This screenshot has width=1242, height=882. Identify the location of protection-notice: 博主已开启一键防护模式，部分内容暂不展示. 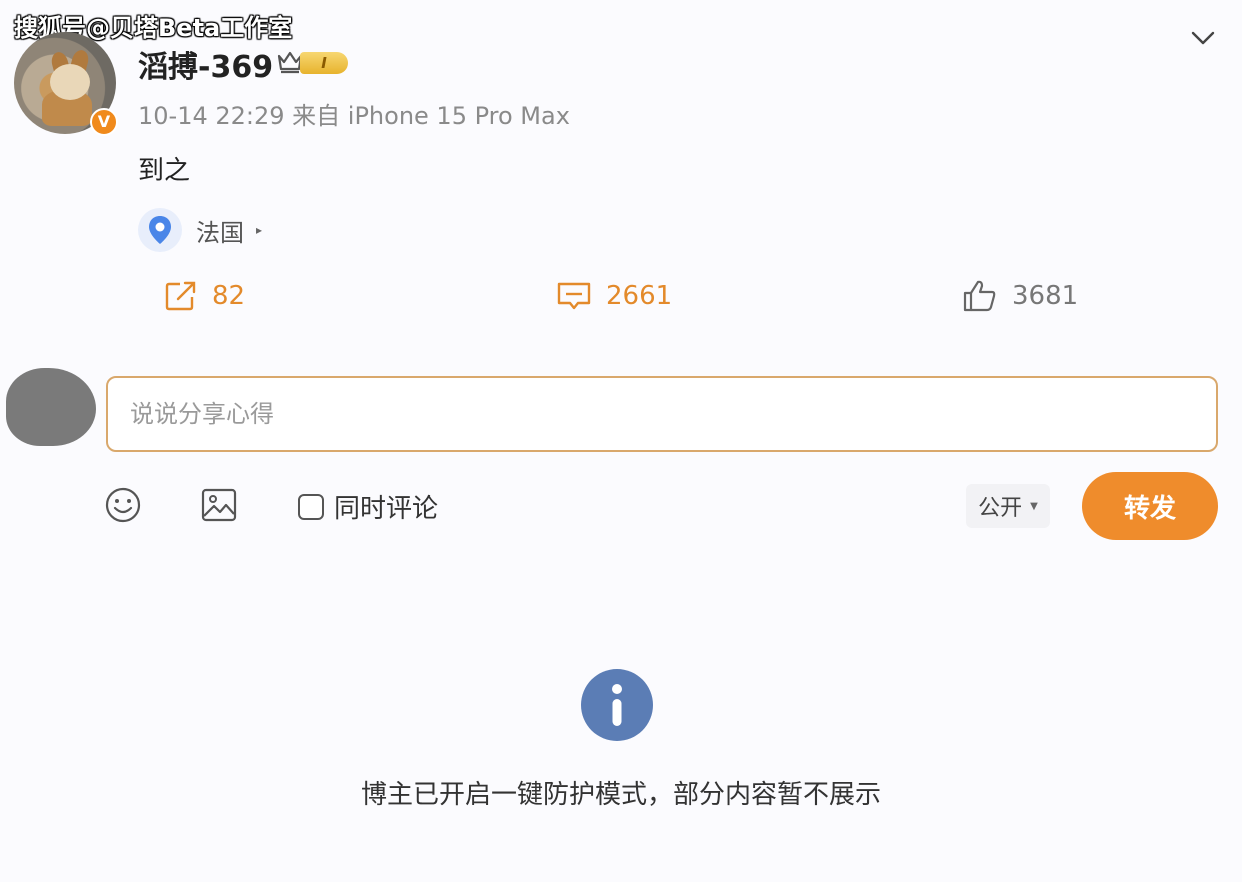
(620, 795).